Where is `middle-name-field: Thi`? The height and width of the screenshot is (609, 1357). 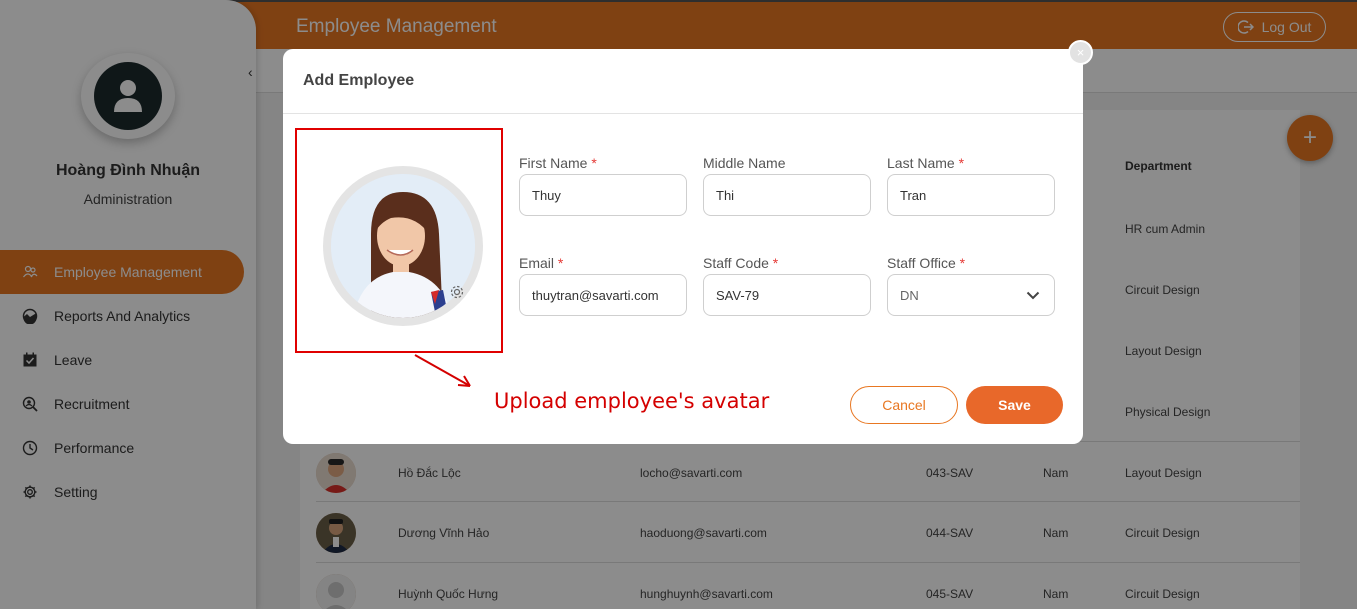
middle-name-field: Thi is located at coordinates (787, 195).